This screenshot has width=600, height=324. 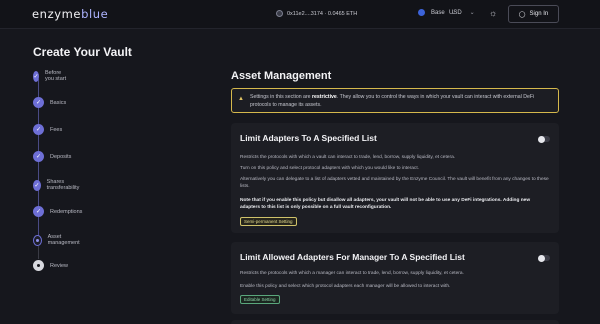 What do you see at coordinates (281, 76) in the screenshot?
I see `section-title: Asset Management` at bounding box center [281, 76].